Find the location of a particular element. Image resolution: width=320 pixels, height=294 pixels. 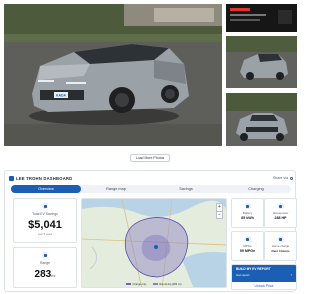

dashboard-header: LEE TROHN DASHBOARD Share via is located at coordinates (151, 179).